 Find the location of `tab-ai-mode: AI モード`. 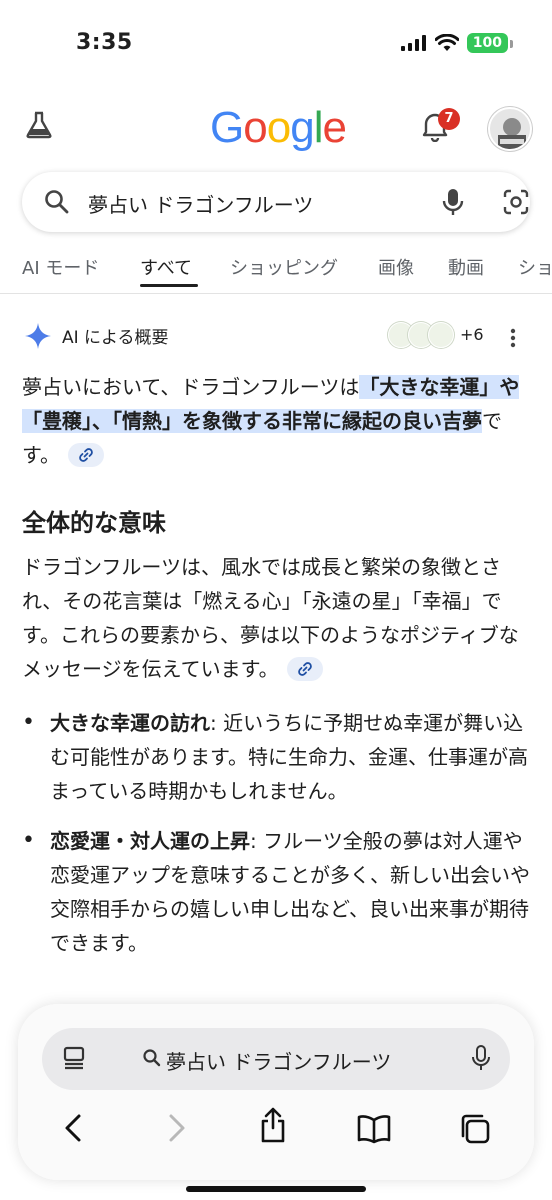

tab-ai-mode: AI モード is located at coordinates (60, 267).